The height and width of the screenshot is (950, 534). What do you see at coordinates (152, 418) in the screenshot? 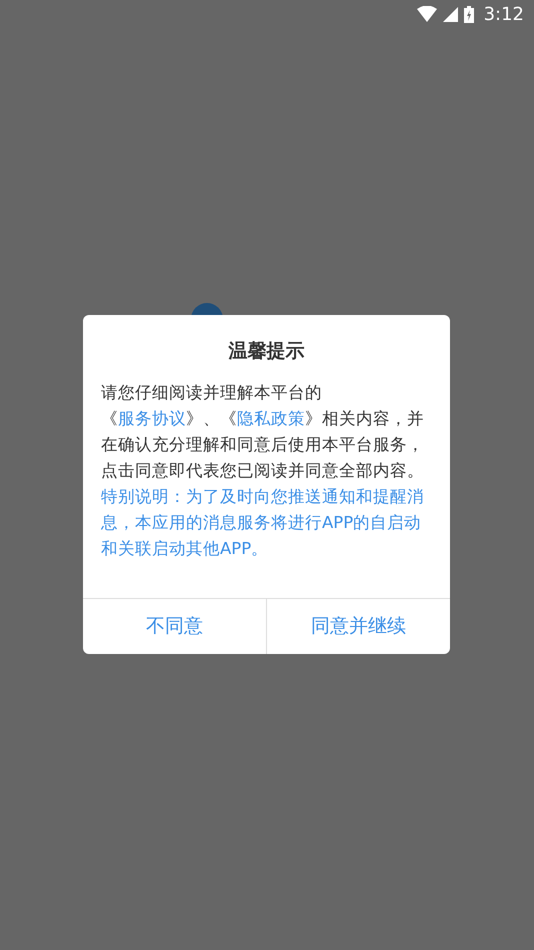
I see `agreement-link: 服务协议` at bounding box center [152, 418].